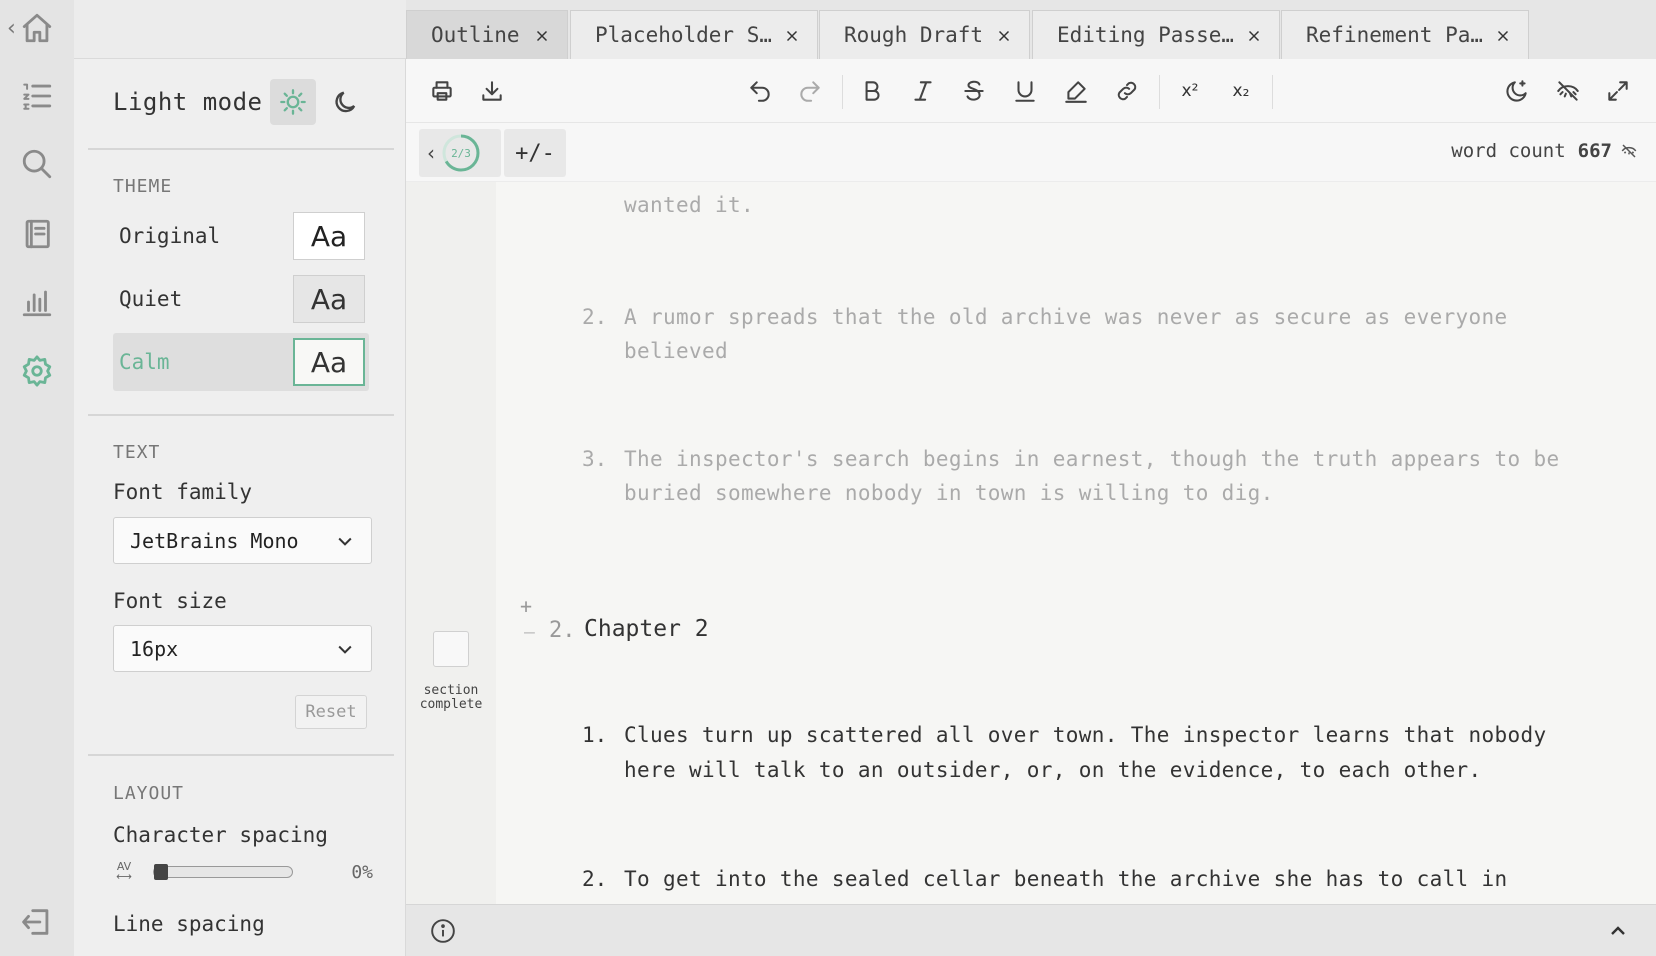  I want to click on highlighter-icon, so click(1076, 91).